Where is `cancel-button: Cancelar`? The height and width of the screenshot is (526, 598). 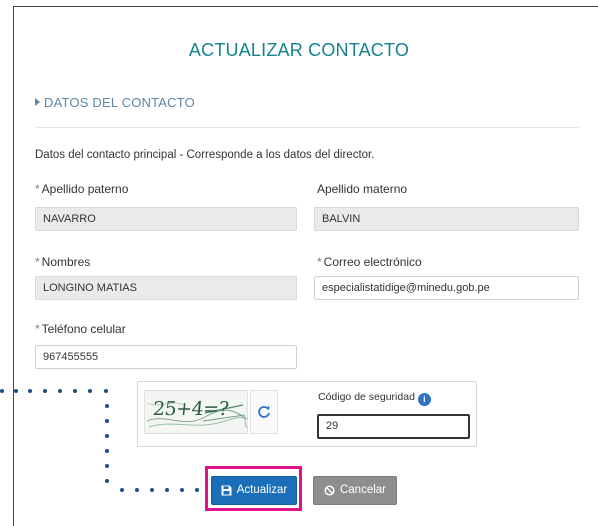 cancel-button: Cancelar is located at coordinates (355, 490).